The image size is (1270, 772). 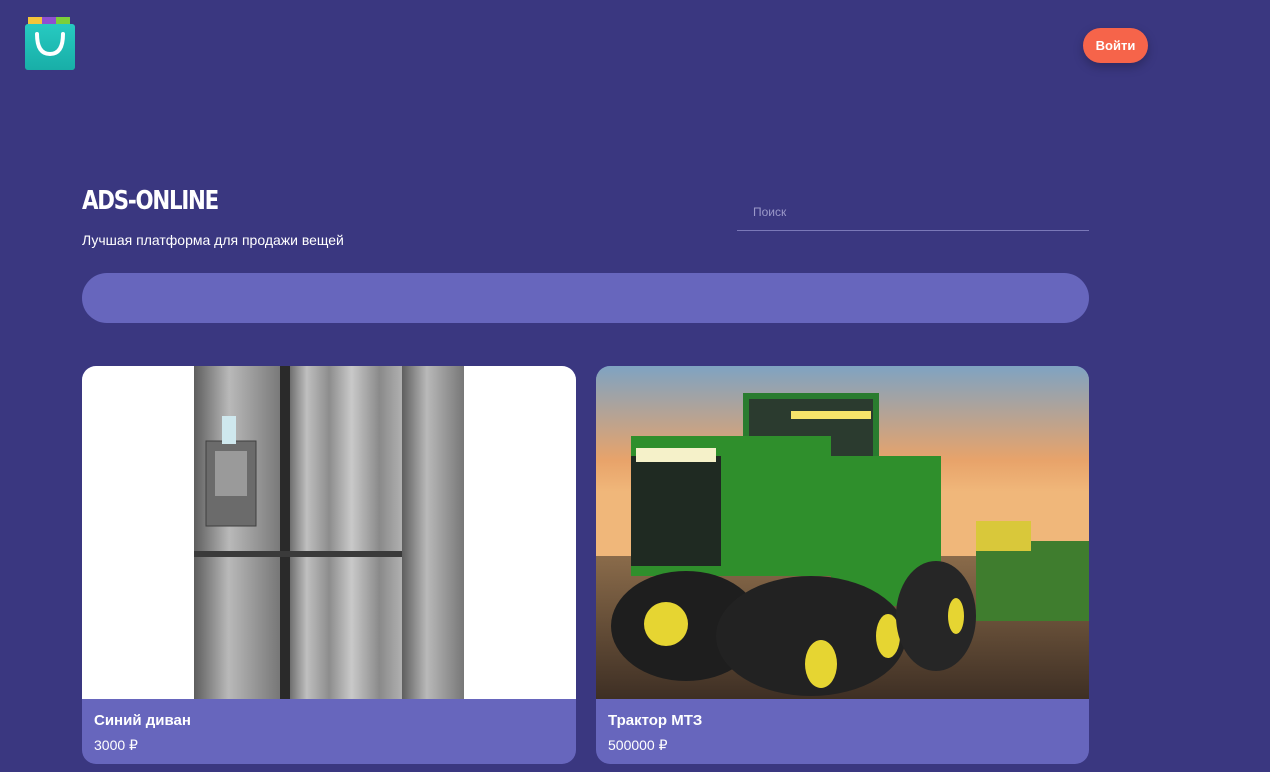 I want to click on product-title: Трактор МТЗ, so click(x=655, y=720).